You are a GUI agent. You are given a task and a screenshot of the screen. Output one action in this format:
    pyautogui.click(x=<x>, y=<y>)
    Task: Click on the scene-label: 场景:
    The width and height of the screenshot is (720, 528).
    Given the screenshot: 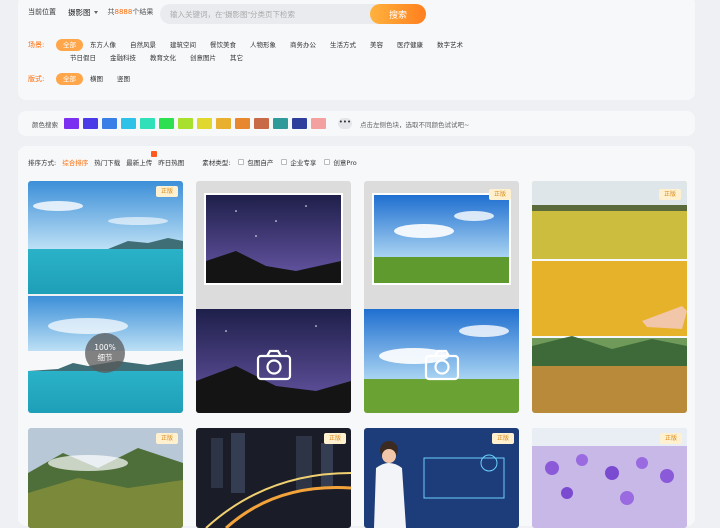 What is the action you would take?
    pyautogui.click(x=36, y=45)
    